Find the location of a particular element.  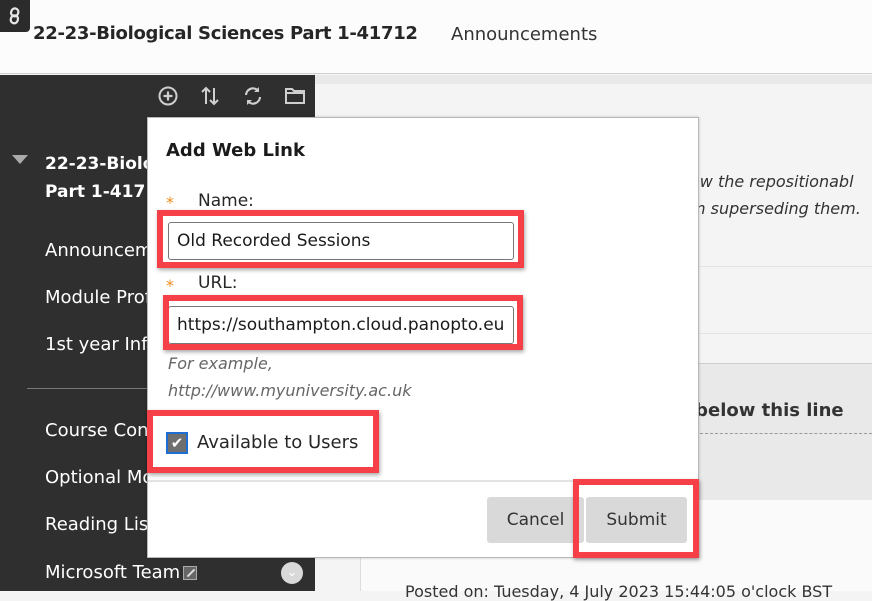

separator-heading: r below this line is located at coordinates (762, 410).